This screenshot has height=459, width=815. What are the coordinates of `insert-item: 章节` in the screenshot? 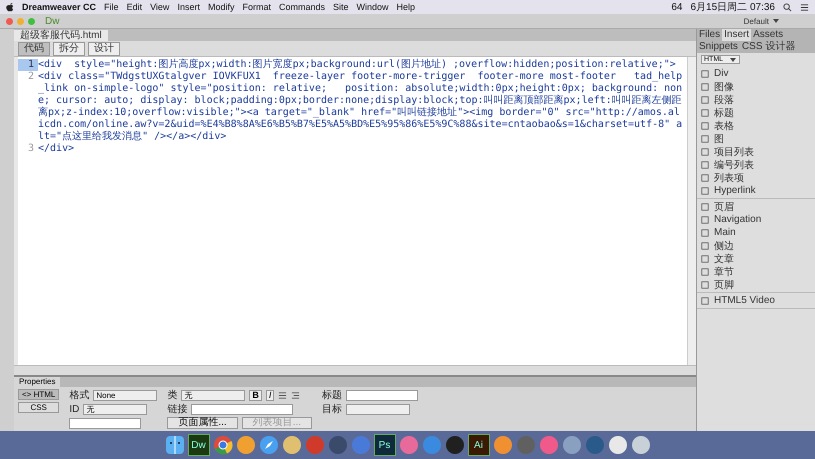 It's located at (756, 271).